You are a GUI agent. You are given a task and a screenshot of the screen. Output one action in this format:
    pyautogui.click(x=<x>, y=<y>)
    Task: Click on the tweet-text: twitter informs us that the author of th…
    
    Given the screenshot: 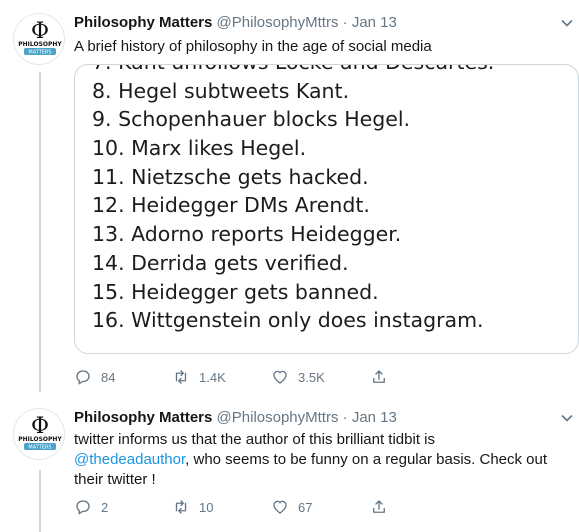 What is the action you would take?
    pyautogui.click(x=324, y=460)
    